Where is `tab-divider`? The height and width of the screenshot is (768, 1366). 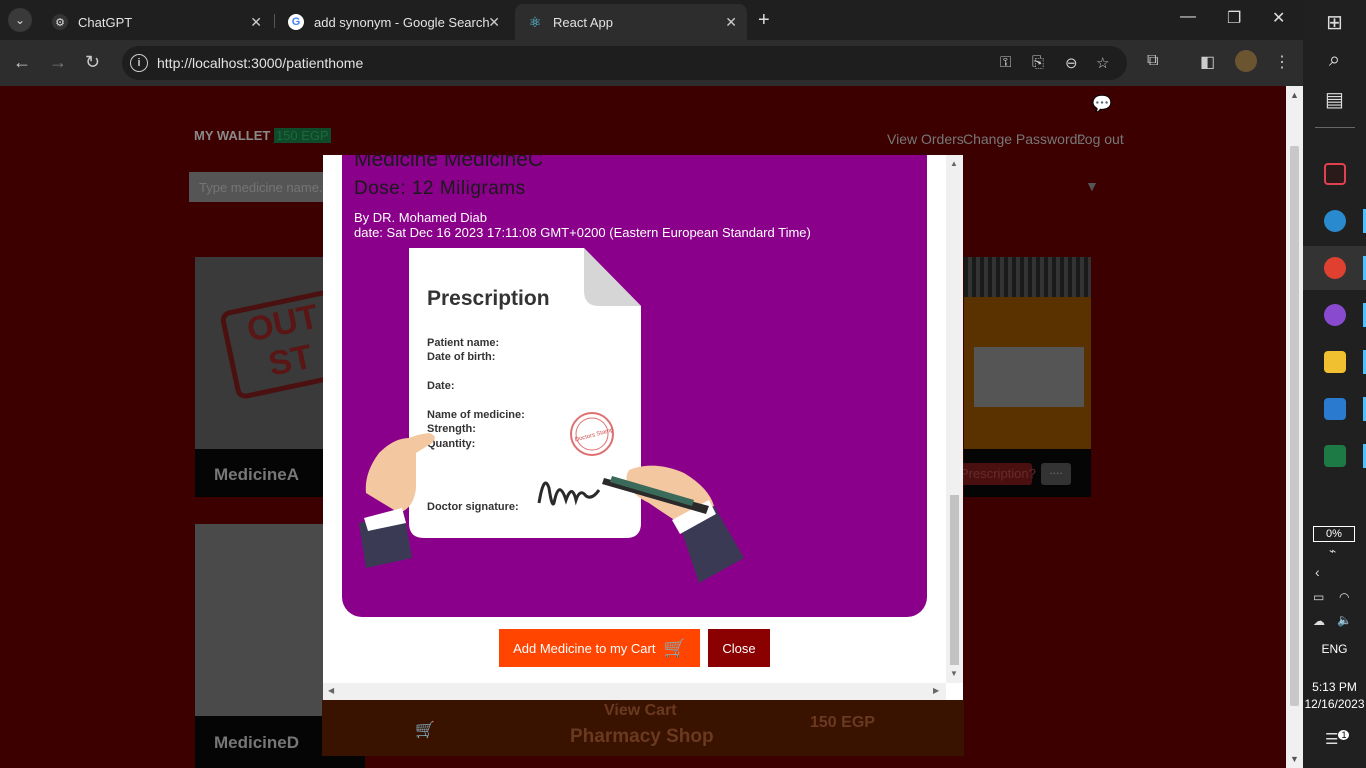 tab-divider is located at coordinates (274, 21).